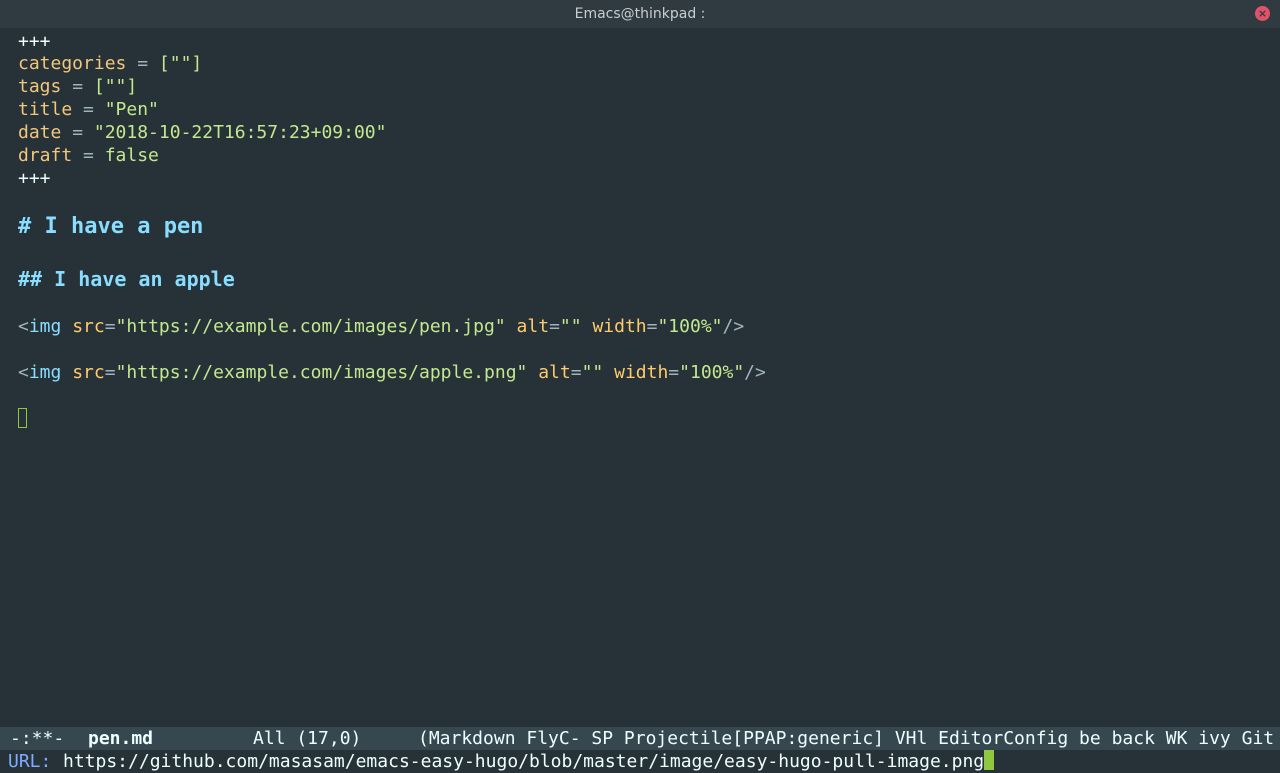 Image resolution: width=1280 pixels, height=773 pixels. What do you see at coordinates (180, 63) in the screenshot?
I see `categories-value: [""]` at bounding box center [180, 63].